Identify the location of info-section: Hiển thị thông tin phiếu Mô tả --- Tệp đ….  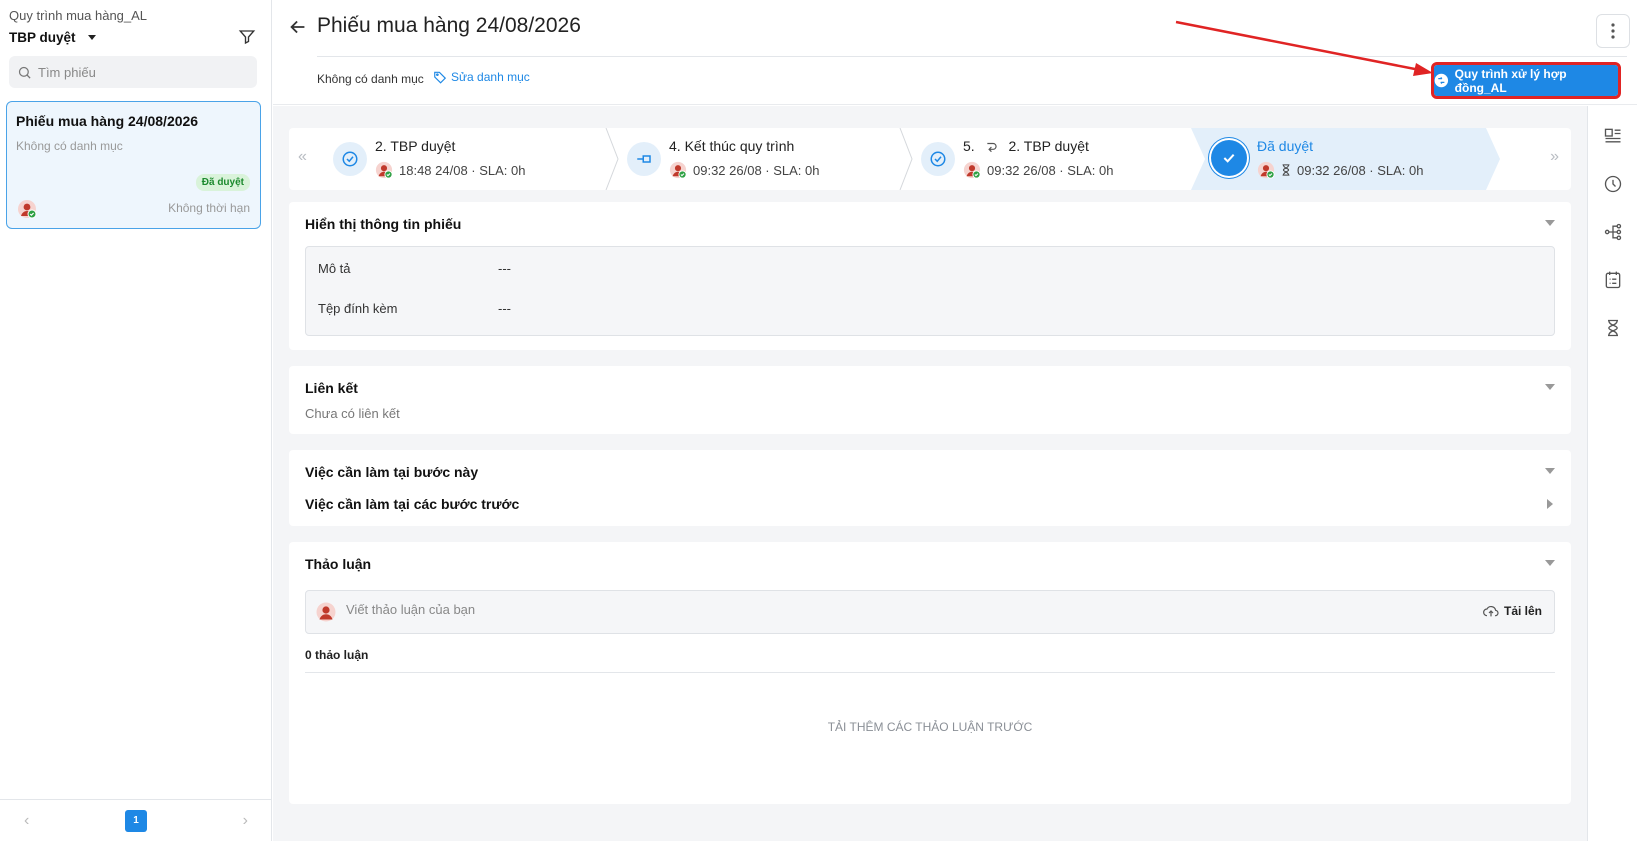
(930, 276).